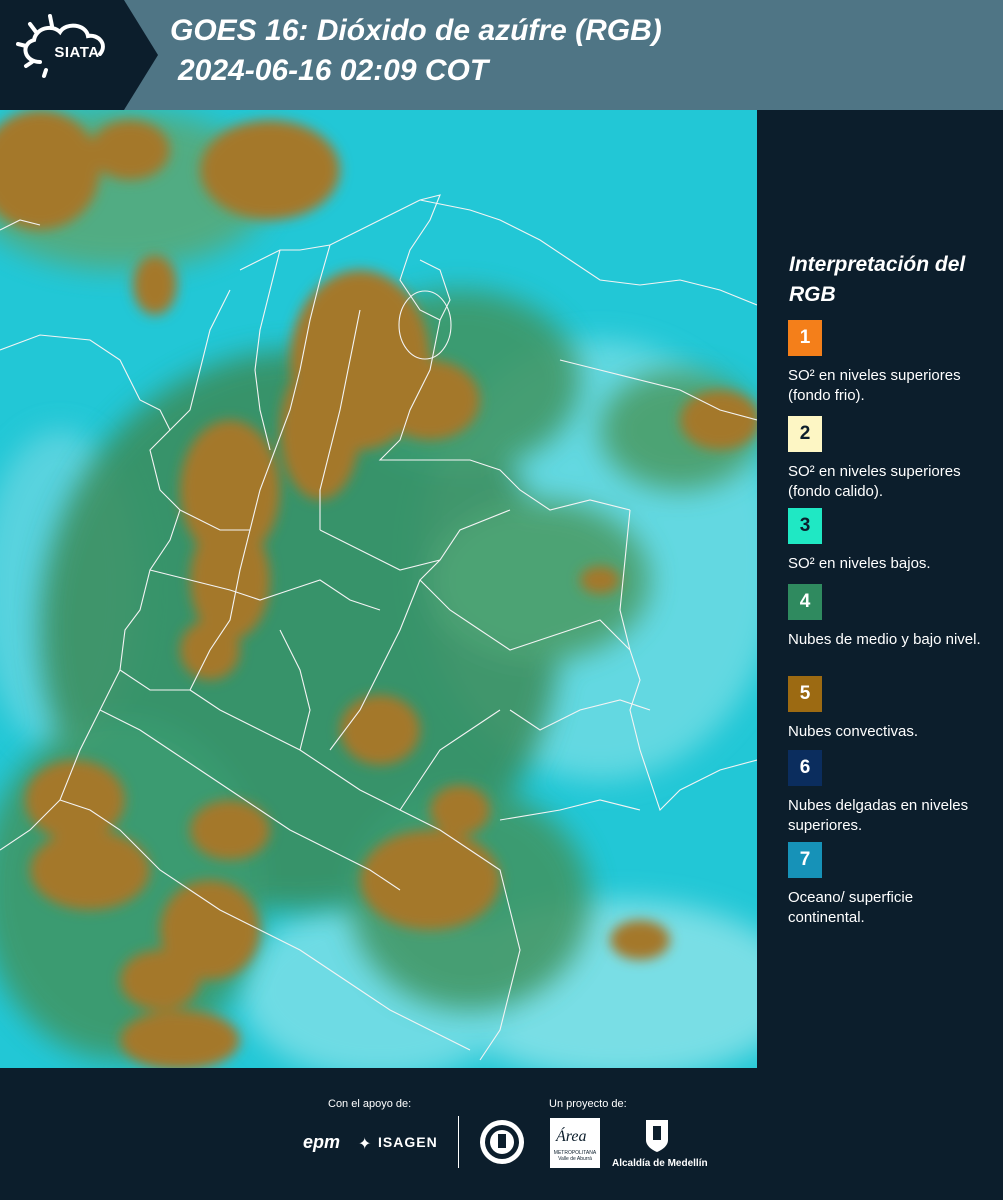  What do you see at coordinates (890, 617) in the screenshot?
I see `legend-item-4: 4 Nubes de medio y bajo nivel.` at bounding box center [890, 617].